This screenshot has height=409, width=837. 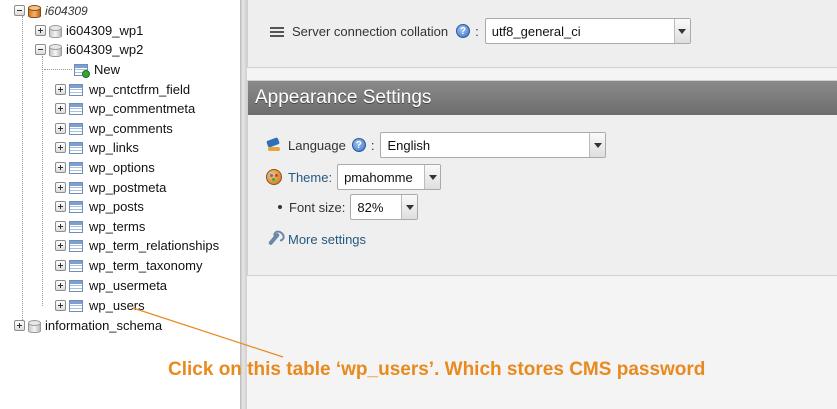 I want to click on collation-value: utf8_general_ci, so click(x=536, y=31).